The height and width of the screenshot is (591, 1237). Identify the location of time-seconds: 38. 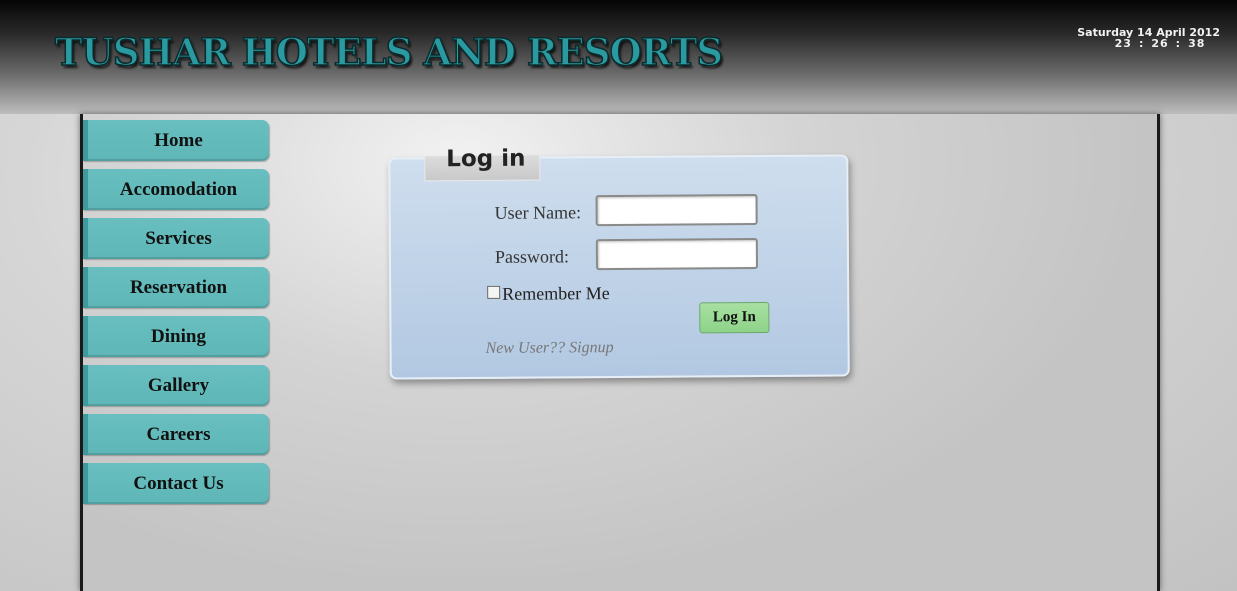
(1197, 43).